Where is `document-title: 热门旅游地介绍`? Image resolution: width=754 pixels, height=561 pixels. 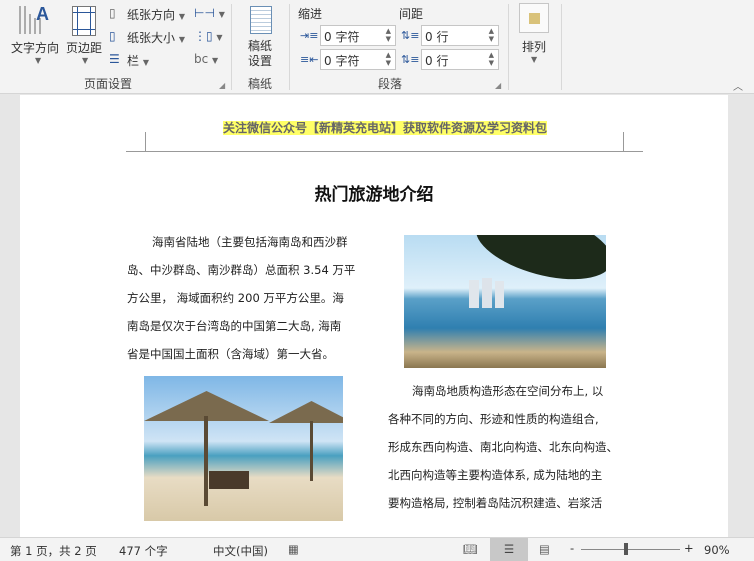
document-title: 热门旅游地介绍 is located at coordinates (374, 195).